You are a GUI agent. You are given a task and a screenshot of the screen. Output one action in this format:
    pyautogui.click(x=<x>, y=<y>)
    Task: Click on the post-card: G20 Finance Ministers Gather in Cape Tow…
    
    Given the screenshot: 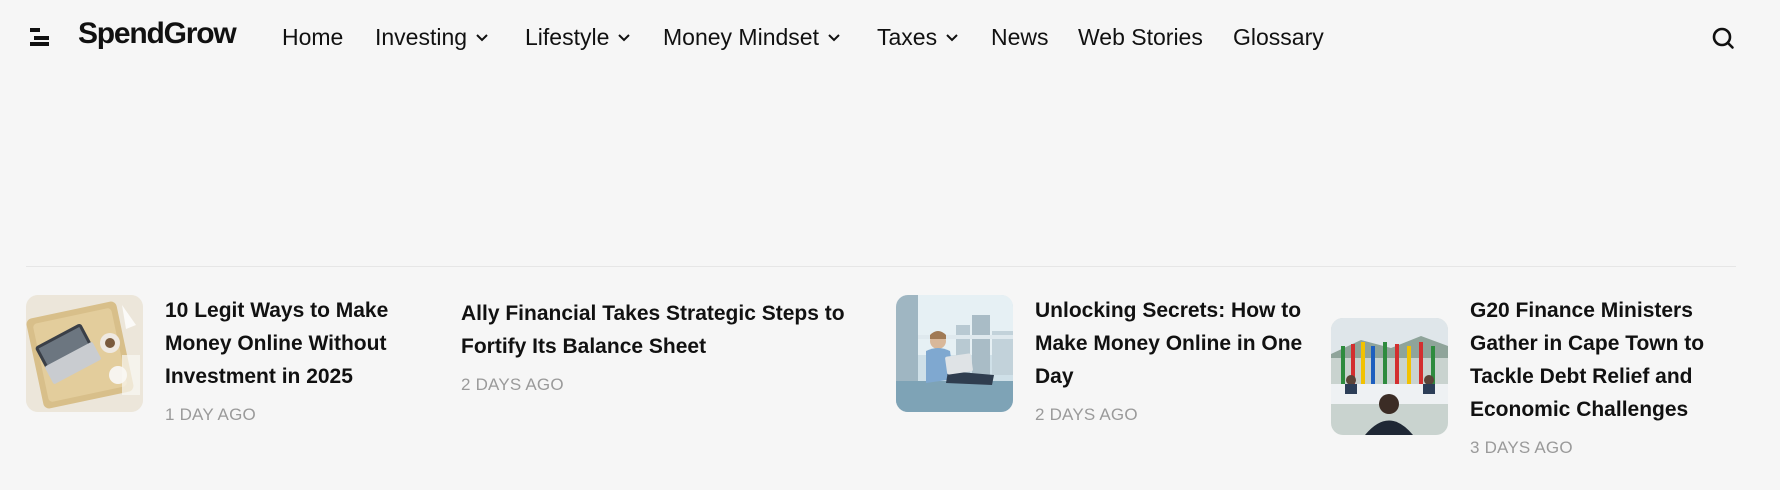 What is the action you would take?
    pyautogui.click(x=1525, y=376)
    